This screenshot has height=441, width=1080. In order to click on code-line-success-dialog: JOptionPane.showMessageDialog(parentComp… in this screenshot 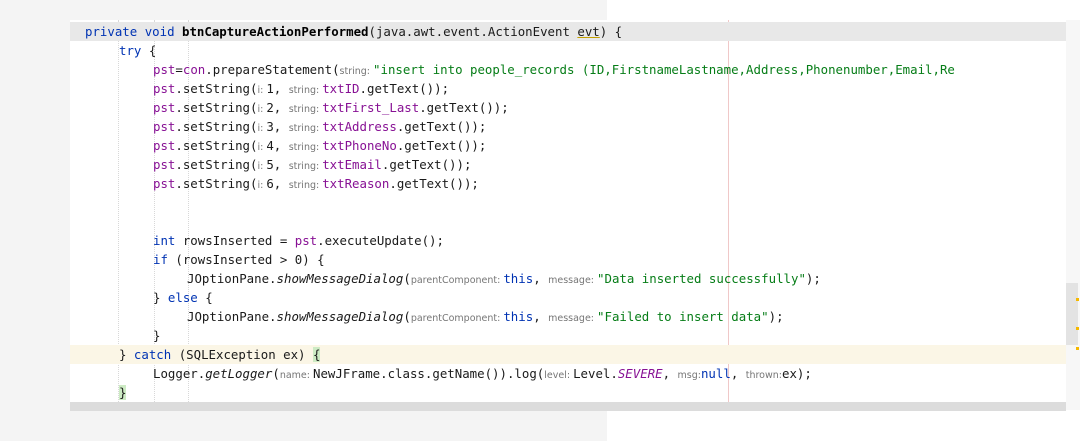, I will do `click(568, 278)`.